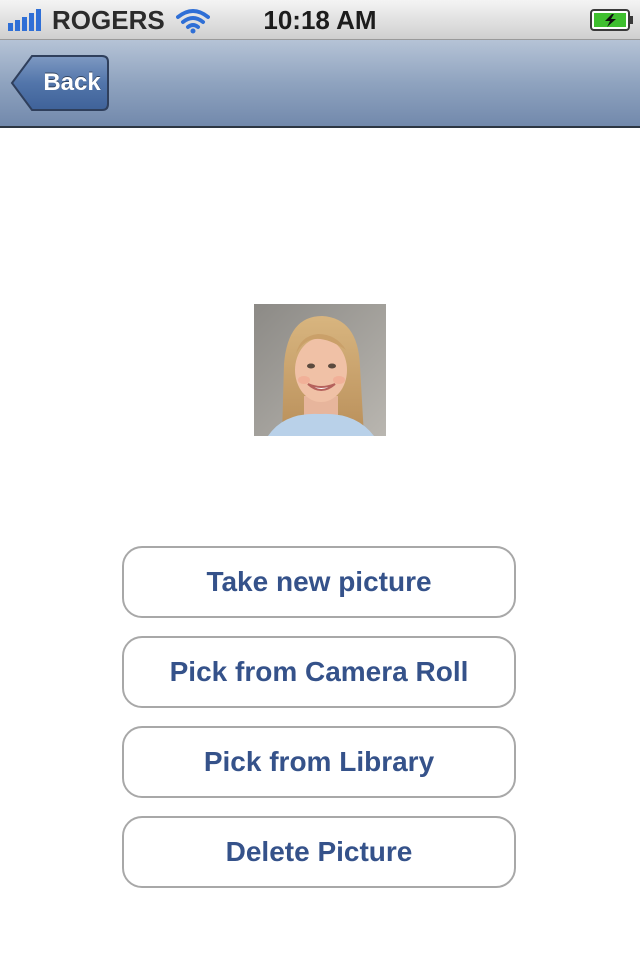  I want to click on take-new-picture-button: Take new picture, so click(319, 582).